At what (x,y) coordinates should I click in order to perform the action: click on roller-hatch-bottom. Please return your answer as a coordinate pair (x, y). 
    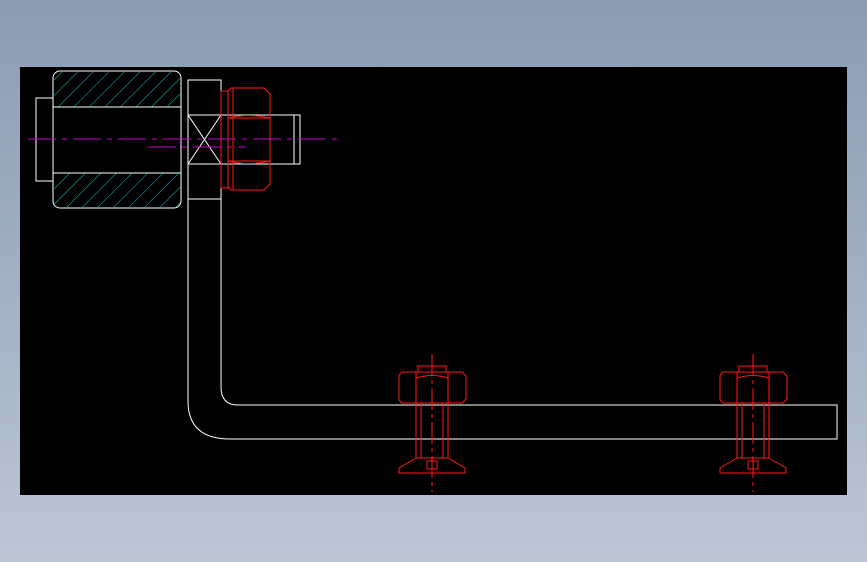
    Looking at the image, I should click on (117, 190).